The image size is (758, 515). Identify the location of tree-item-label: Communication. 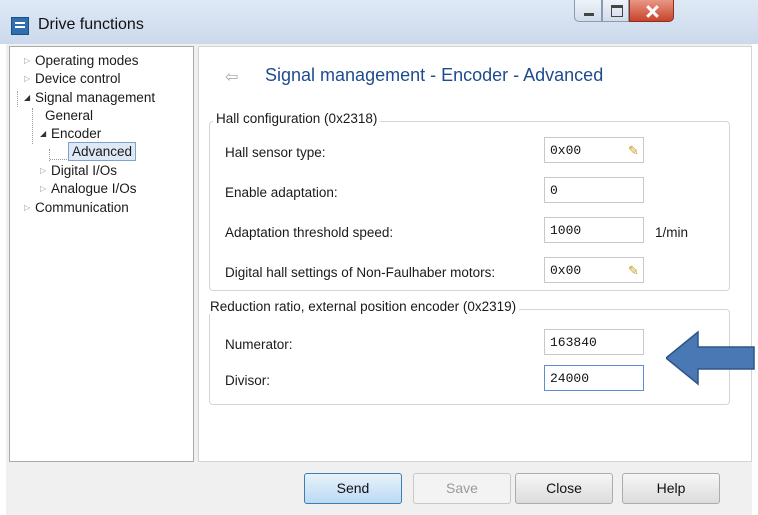
(82, 207).